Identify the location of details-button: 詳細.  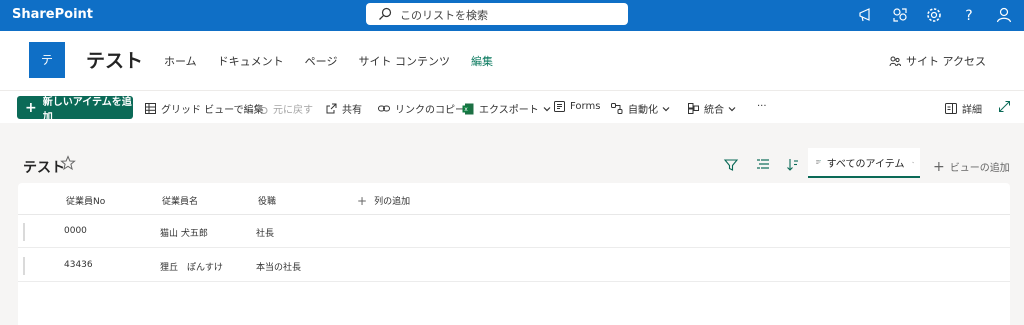
(963, 108).